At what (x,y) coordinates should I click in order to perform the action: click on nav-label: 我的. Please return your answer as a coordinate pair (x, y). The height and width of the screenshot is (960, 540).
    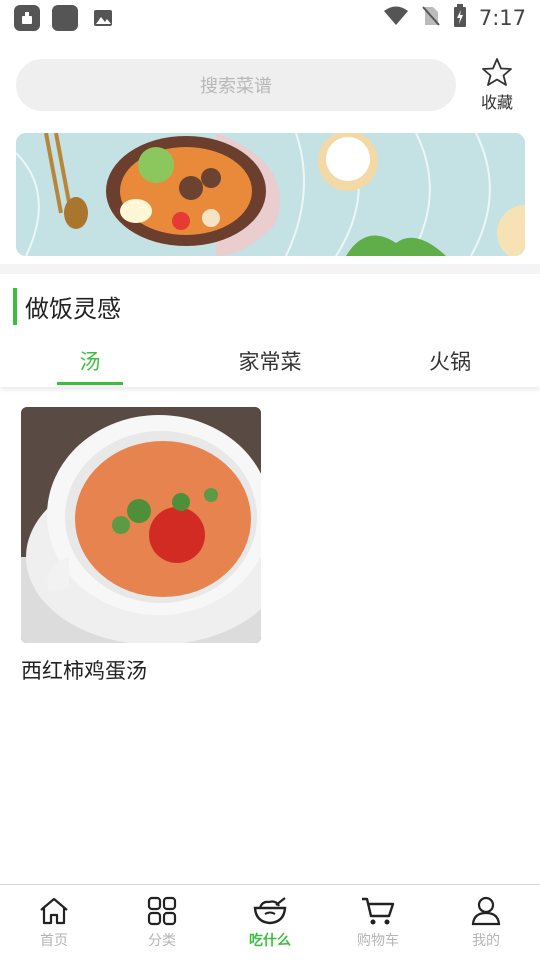
    Looking at the image, I should click on (486, 940).